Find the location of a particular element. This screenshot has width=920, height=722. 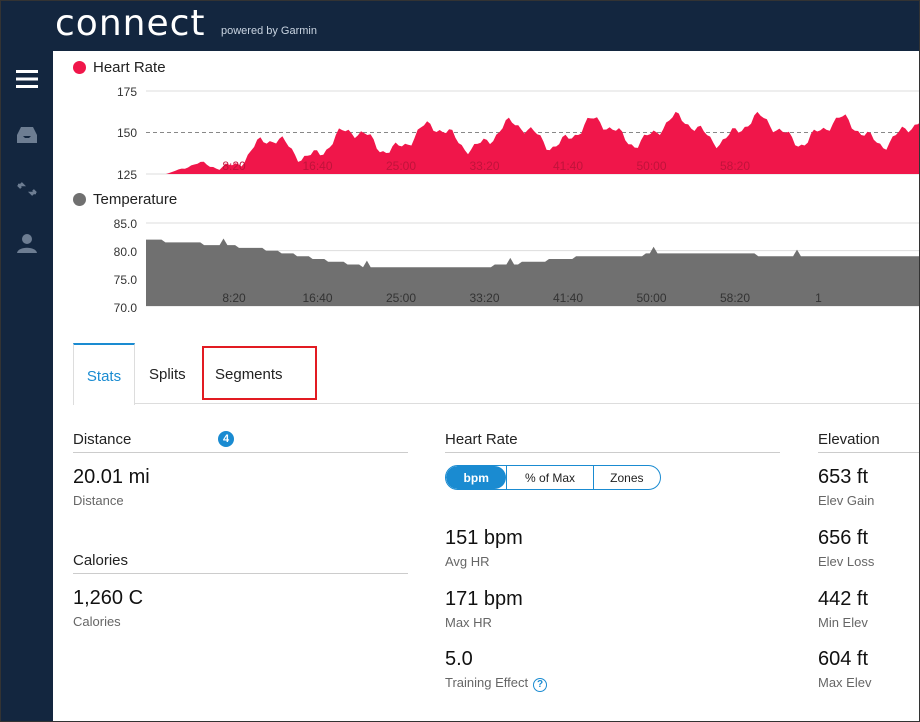

user-icon is located at coordinates (27, 243).